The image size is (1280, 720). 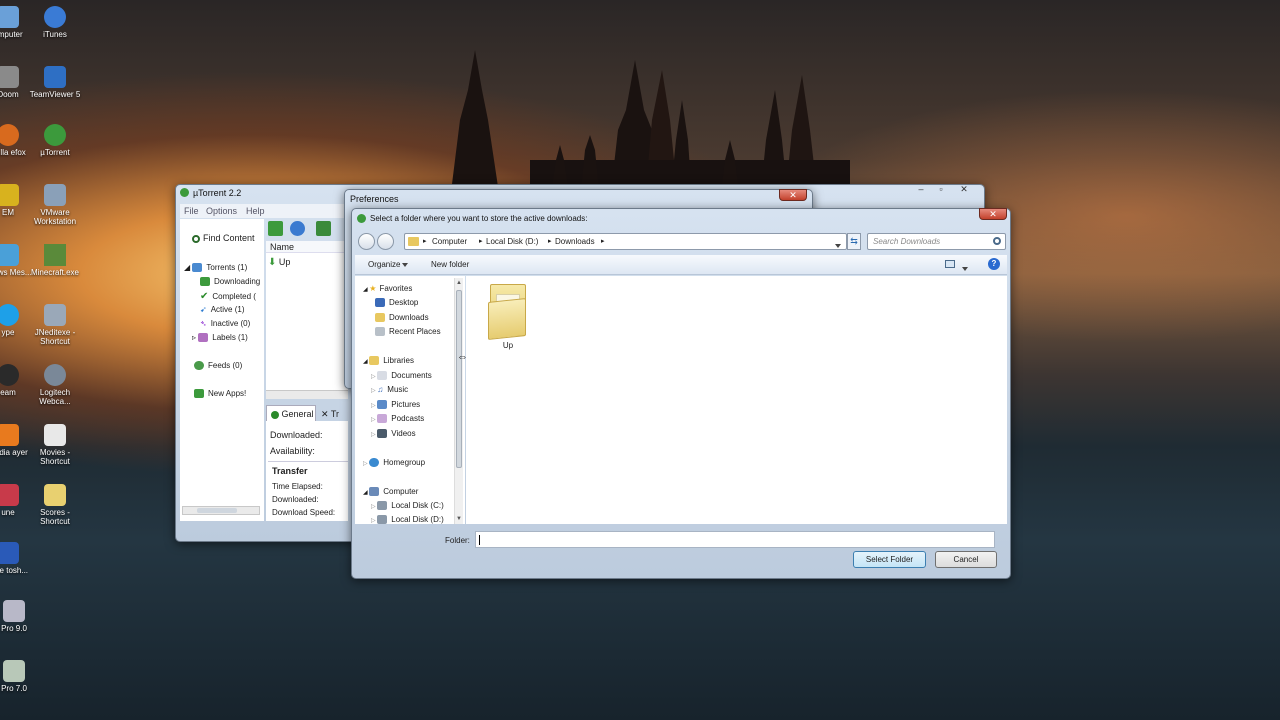 What do you see at coordinates (291, 413) in the screenshot?
I see `tab-general: General` at bounding box center [291, 413].